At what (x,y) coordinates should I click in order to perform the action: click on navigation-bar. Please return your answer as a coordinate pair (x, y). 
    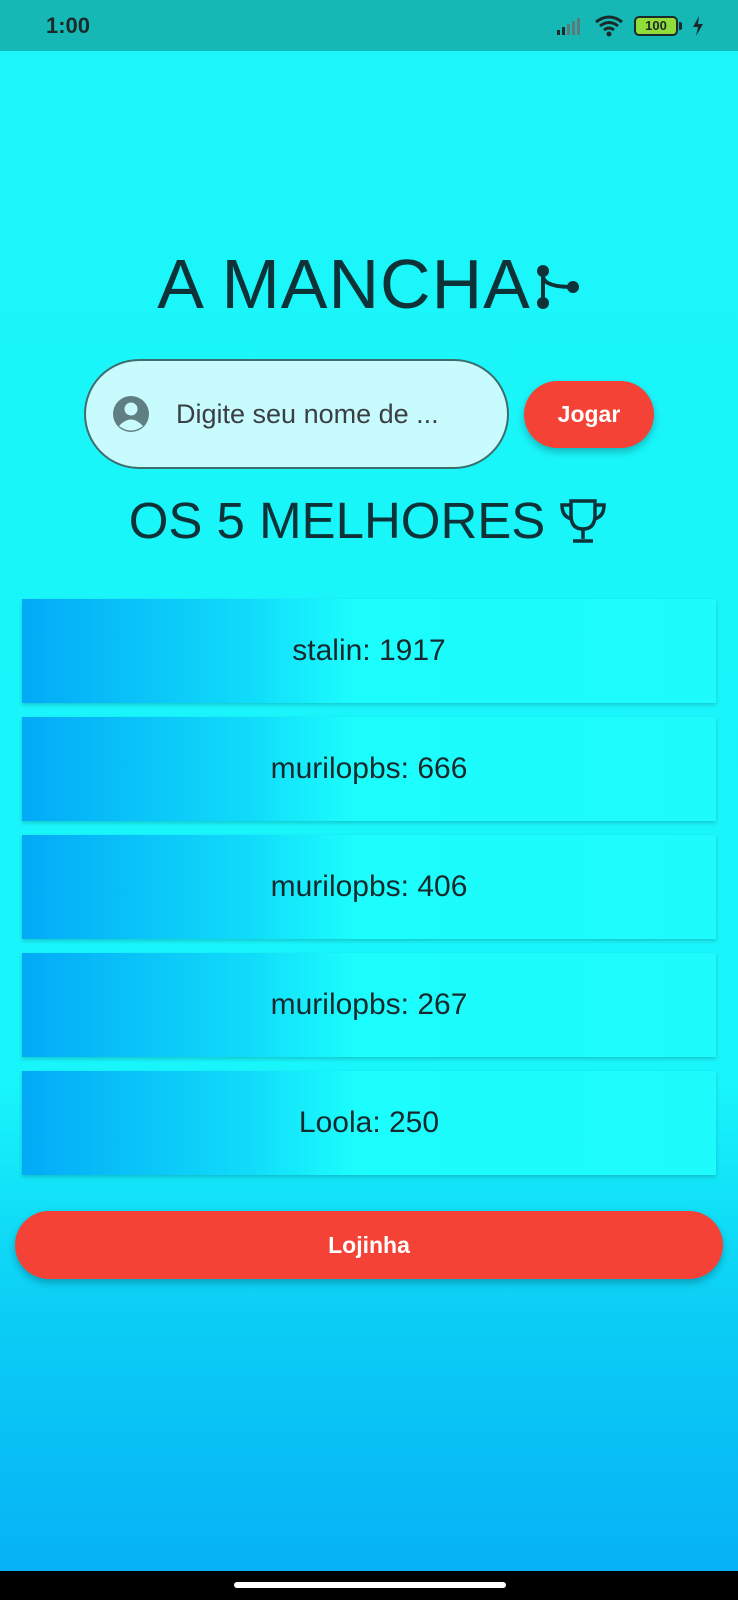
    Looking at the image, I should click on (369, 1585).